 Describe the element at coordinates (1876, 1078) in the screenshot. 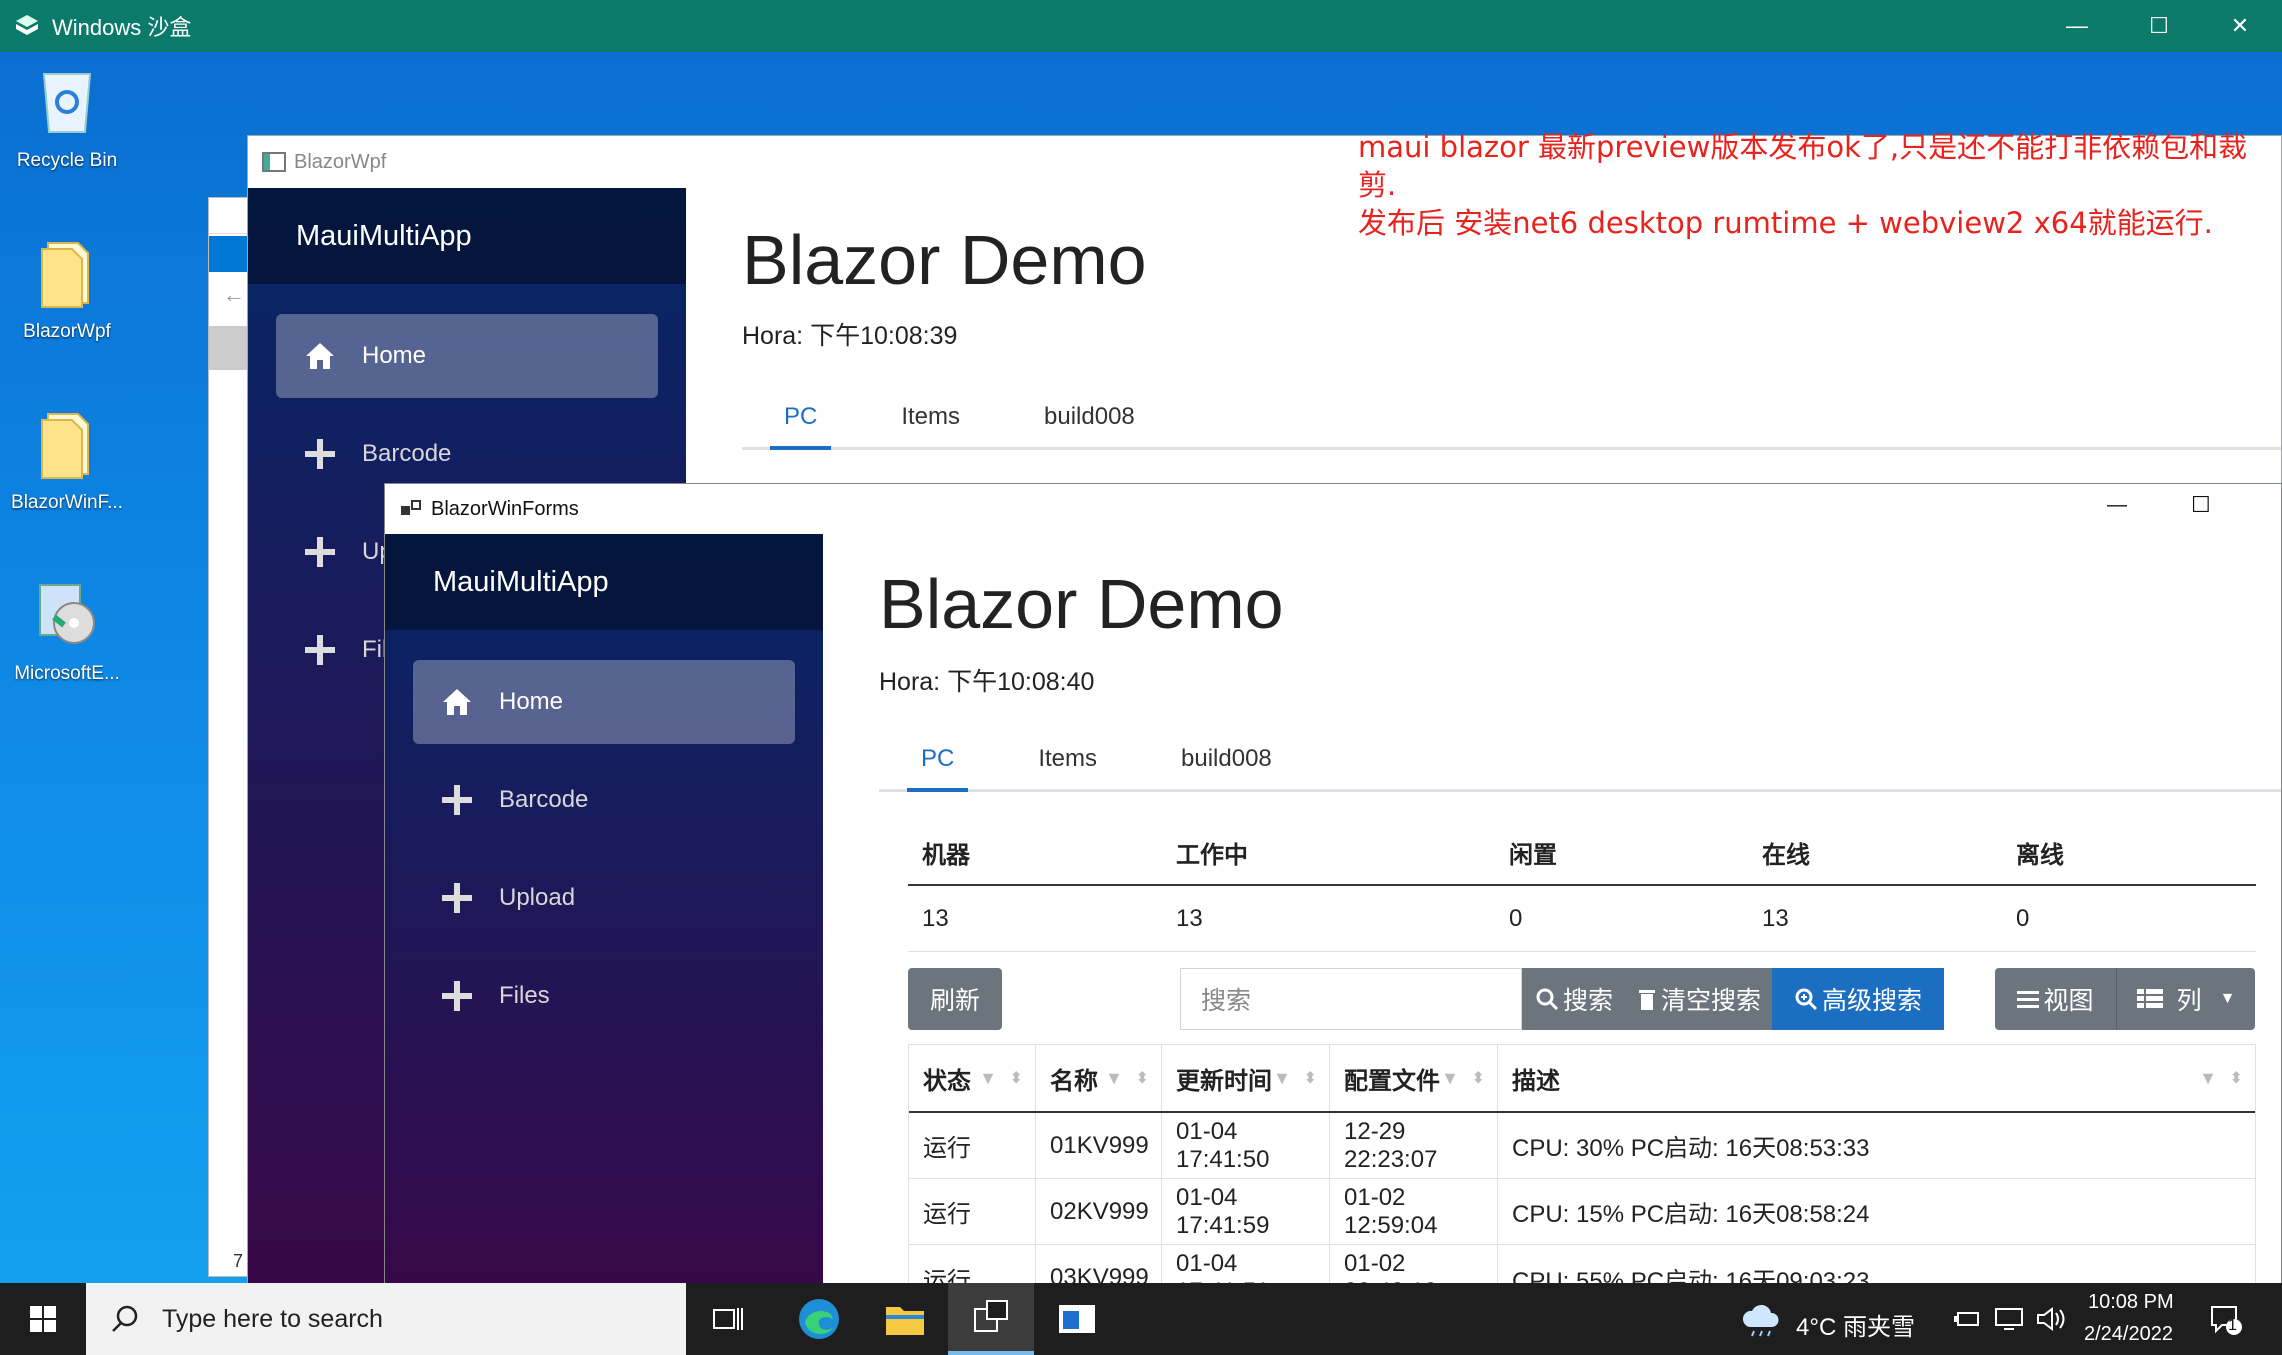

I see `column-header-description: 描述 ▼ ⬍` at that location.